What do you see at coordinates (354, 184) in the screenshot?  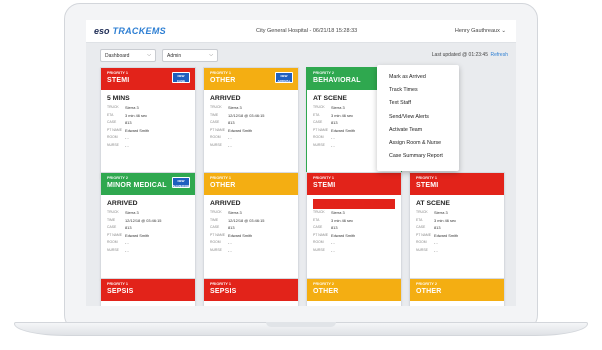 I see `card-header: PRIORITY 1 STEMI` at bounding box center [354, 184].